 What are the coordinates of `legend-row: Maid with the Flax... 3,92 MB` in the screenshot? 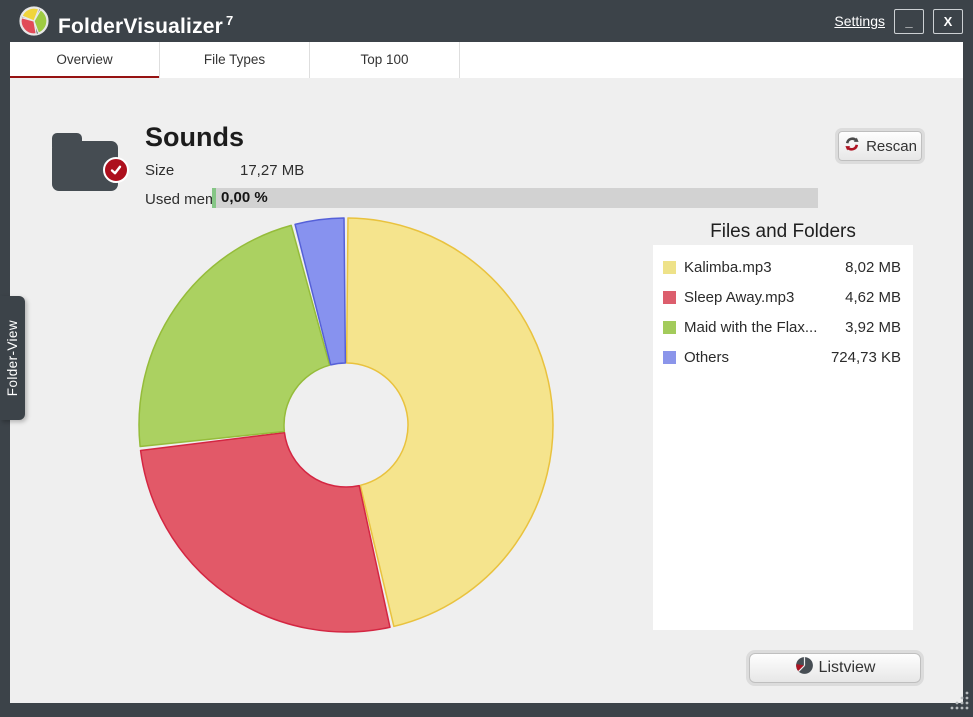 It's located at (783, 327).